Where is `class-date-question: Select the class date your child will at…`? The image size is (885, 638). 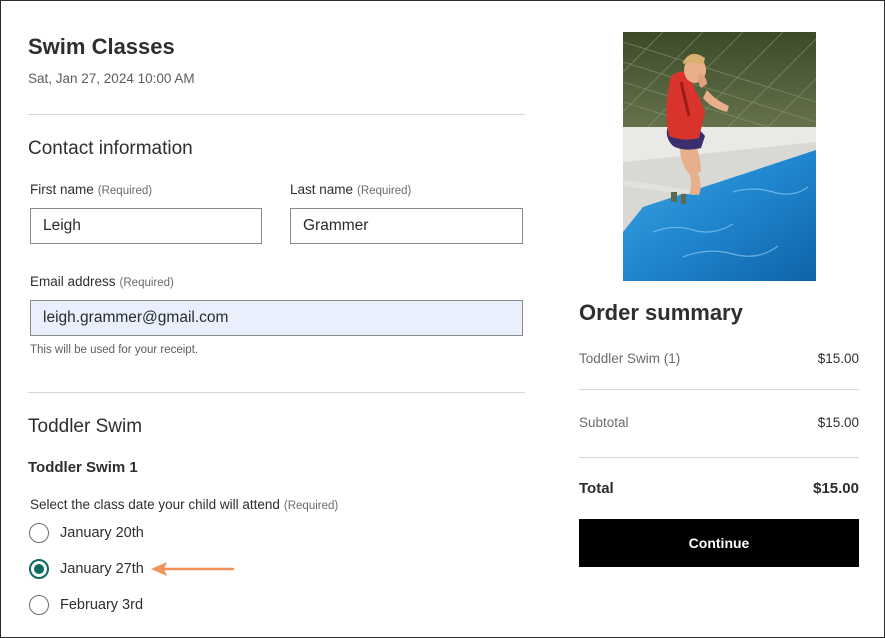
class-date-question: Select the class date your child will at… is located at coordinates (184, 504).